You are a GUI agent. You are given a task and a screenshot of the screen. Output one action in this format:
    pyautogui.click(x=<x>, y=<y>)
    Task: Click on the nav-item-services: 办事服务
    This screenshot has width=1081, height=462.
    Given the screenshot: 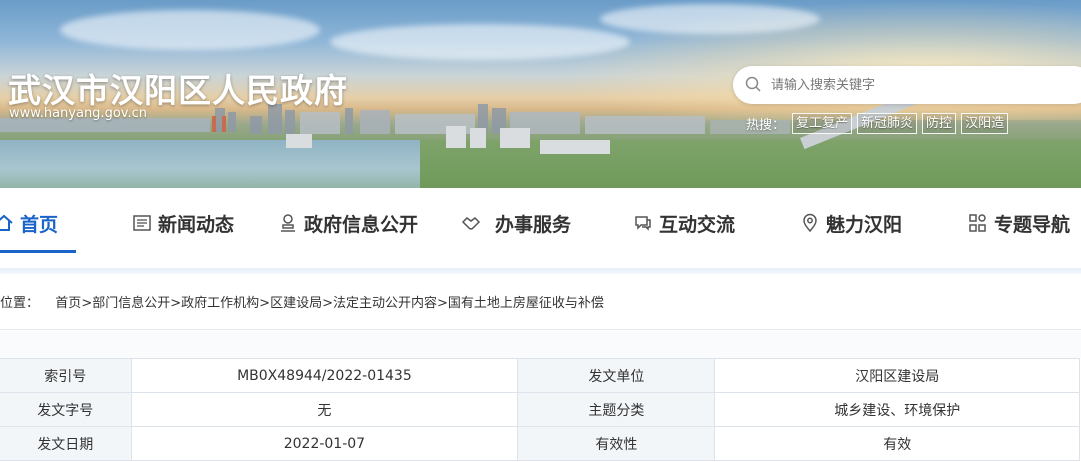 What is the action you would take?
    pyautogui.click(x=516, y=223)
    